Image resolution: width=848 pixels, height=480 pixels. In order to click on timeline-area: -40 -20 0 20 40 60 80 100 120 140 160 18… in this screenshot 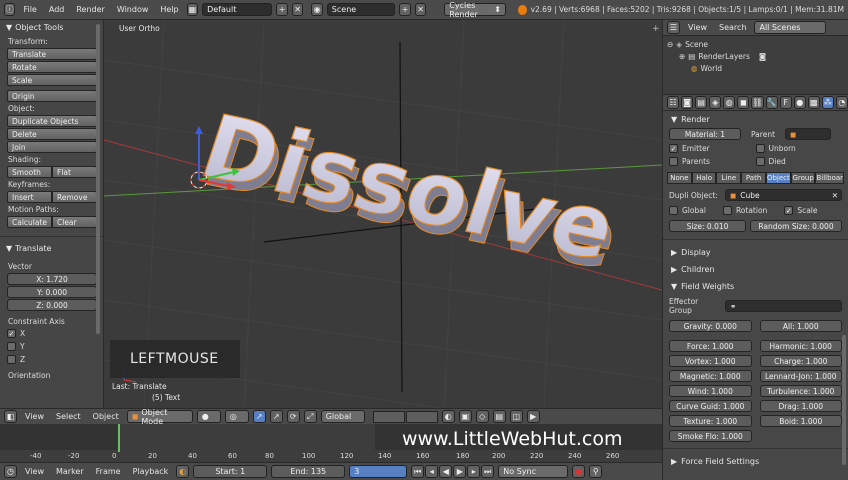, I will do `click(331, 443)`.